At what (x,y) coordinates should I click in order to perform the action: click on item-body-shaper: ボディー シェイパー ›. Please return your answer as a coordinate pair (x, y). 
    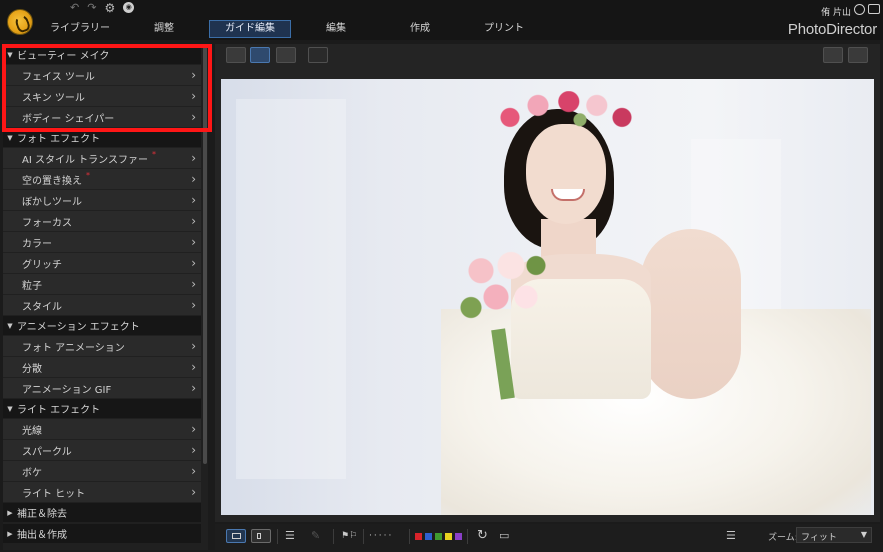
    Looking at the image, I should click on (102, 117).